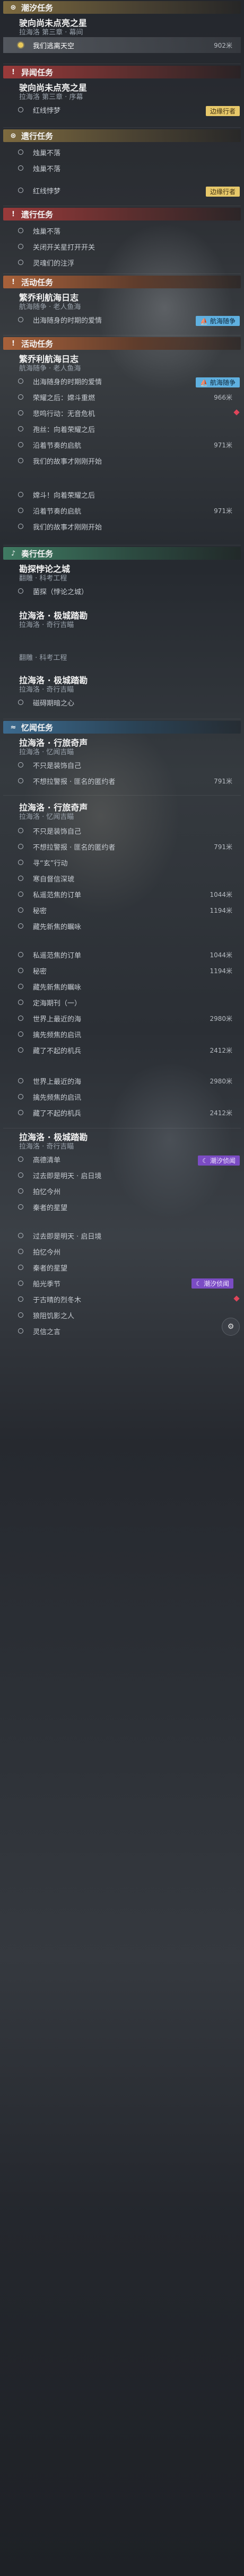 Image resolution: width=244 pixels, height=2576 pixels. I want to click on quest-step: 灵信之言, so click(122, 1331).